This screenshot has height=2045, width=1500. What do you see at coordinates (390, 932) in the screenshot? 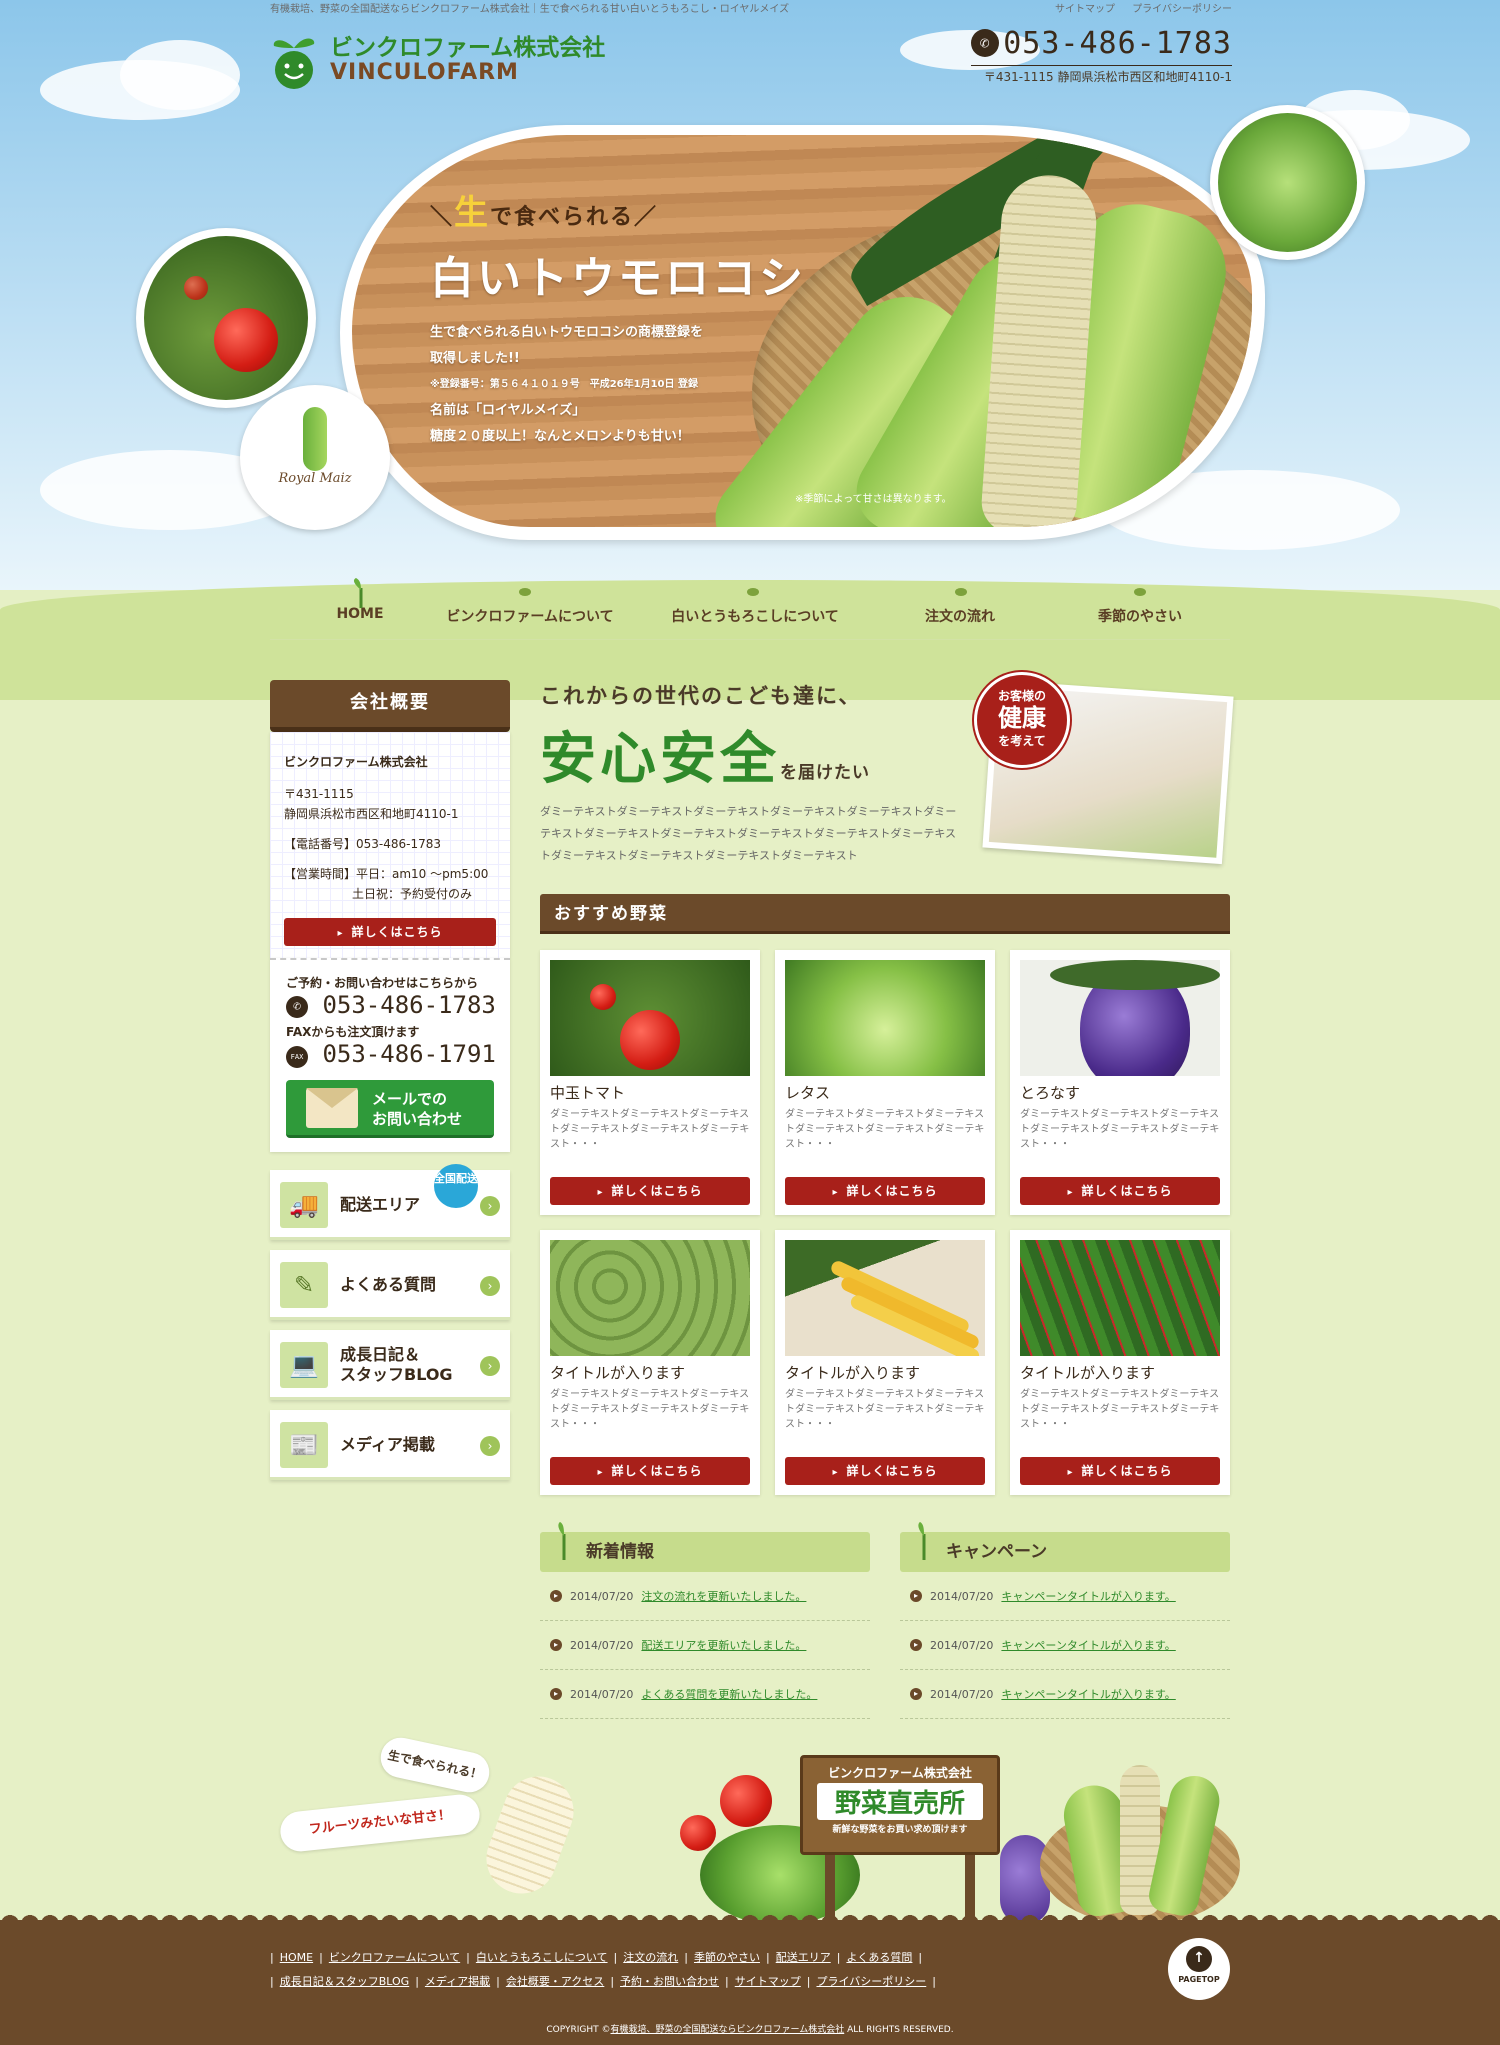
I see `company-detail-button: 詳しくはこちら` at bounding box center [390, 932].